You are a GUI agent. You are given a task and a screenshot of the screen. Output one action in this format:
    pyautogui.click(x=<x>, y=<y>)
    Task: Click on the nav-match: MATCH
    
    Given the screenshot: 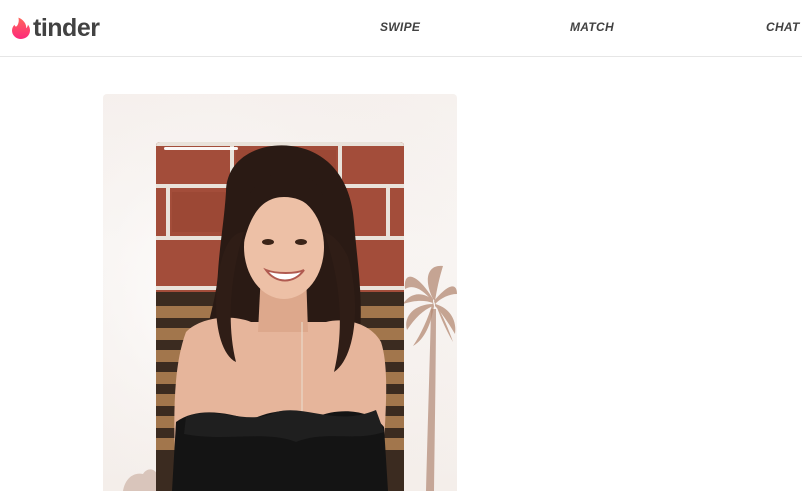 What is the action you would take?
    pyautogui.click(x=592, y=27)
    